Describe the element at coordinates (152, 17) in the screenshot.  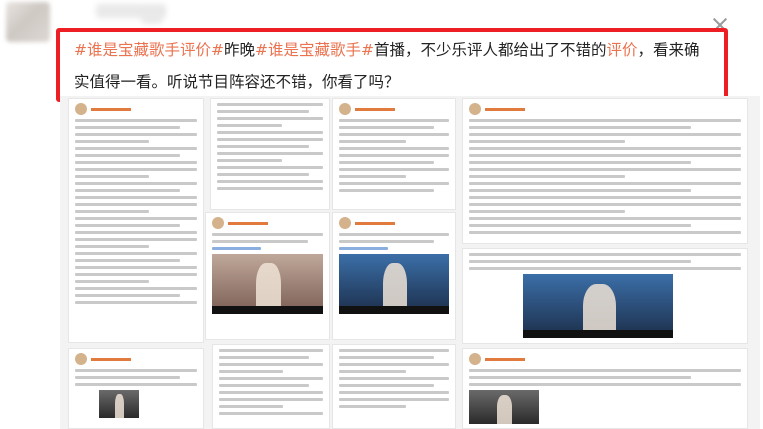
I see `blurred-username` at that location.